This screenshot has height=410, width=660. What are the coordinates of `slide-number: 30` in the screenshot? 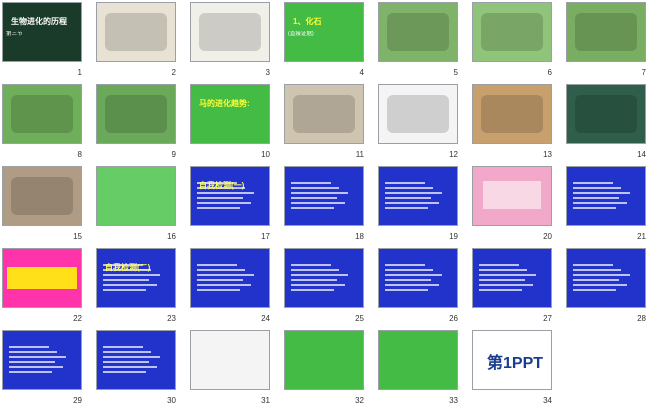 It's located at (171, 400).